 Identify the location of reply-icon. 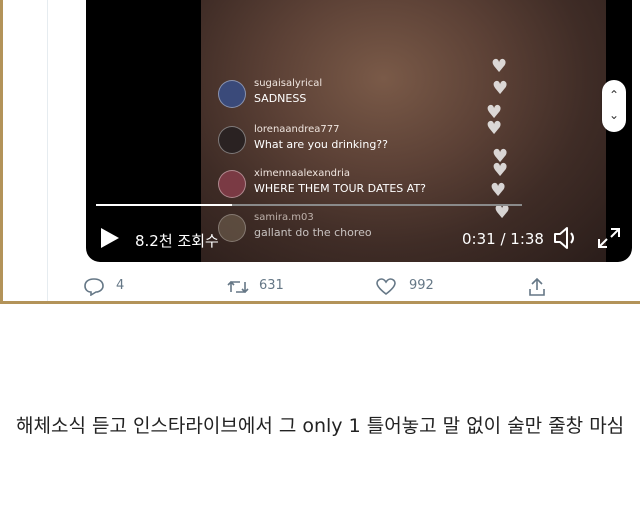
(94, 287).